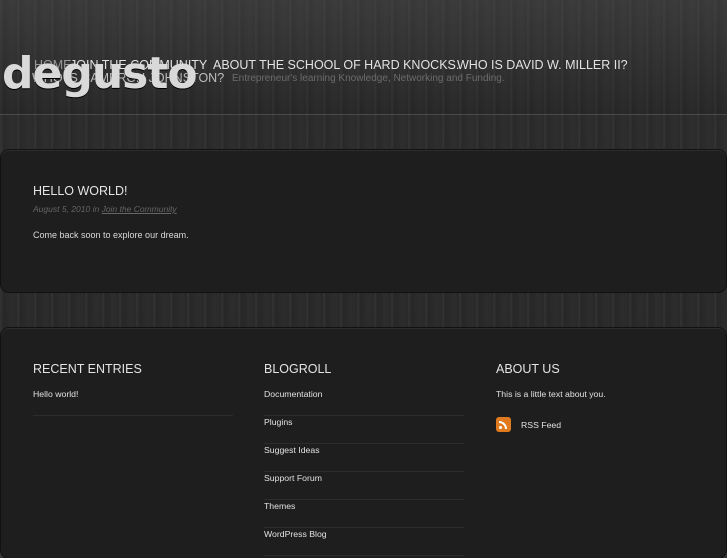  What do you see at coordinates (139, 209) in the screenshot?
I see `post-category-link: Join the Community` at bounding box center [139, 209].